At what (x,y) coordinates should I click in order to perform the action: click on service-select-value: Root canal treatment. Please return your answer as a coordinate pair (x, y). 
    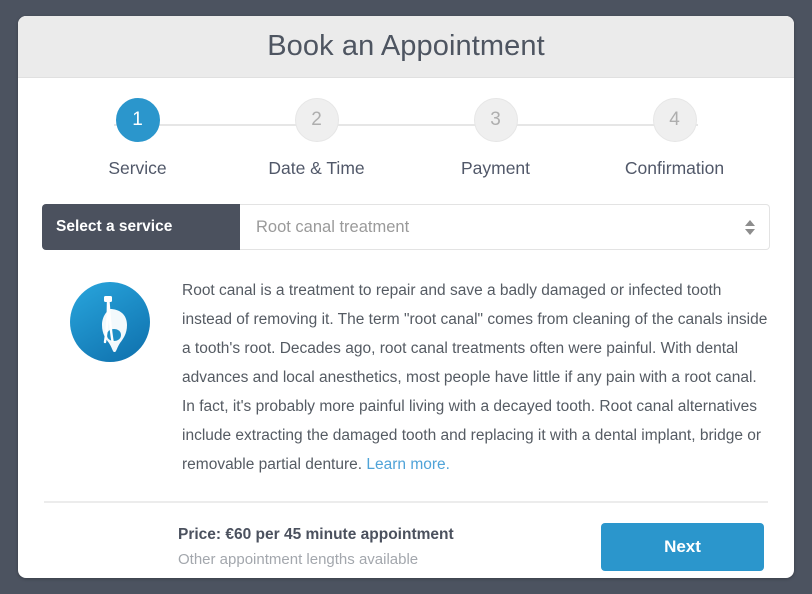
    Looking at the image, I should click on (333, 226).